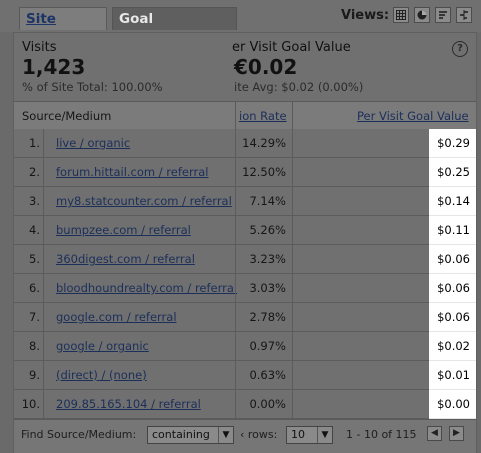  I want to click on goal-value-text: $0.01, so click(453, 375).